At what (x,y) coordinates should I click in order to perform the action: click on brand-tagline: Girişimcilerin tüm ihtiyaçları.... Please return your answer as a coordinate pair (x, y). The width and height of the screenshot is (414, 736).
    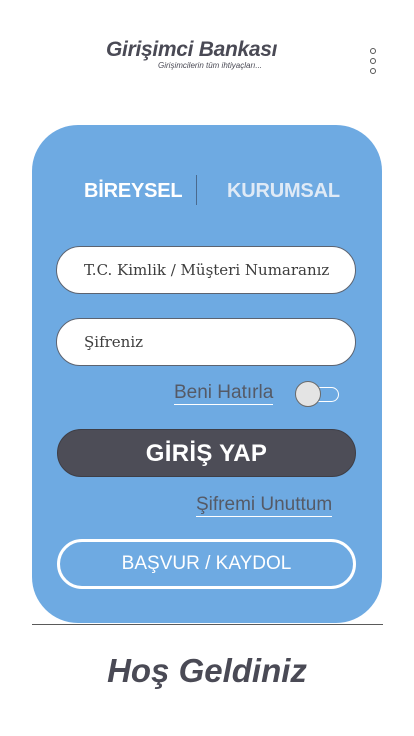
    Looking at the image, I should click on (210, 65).